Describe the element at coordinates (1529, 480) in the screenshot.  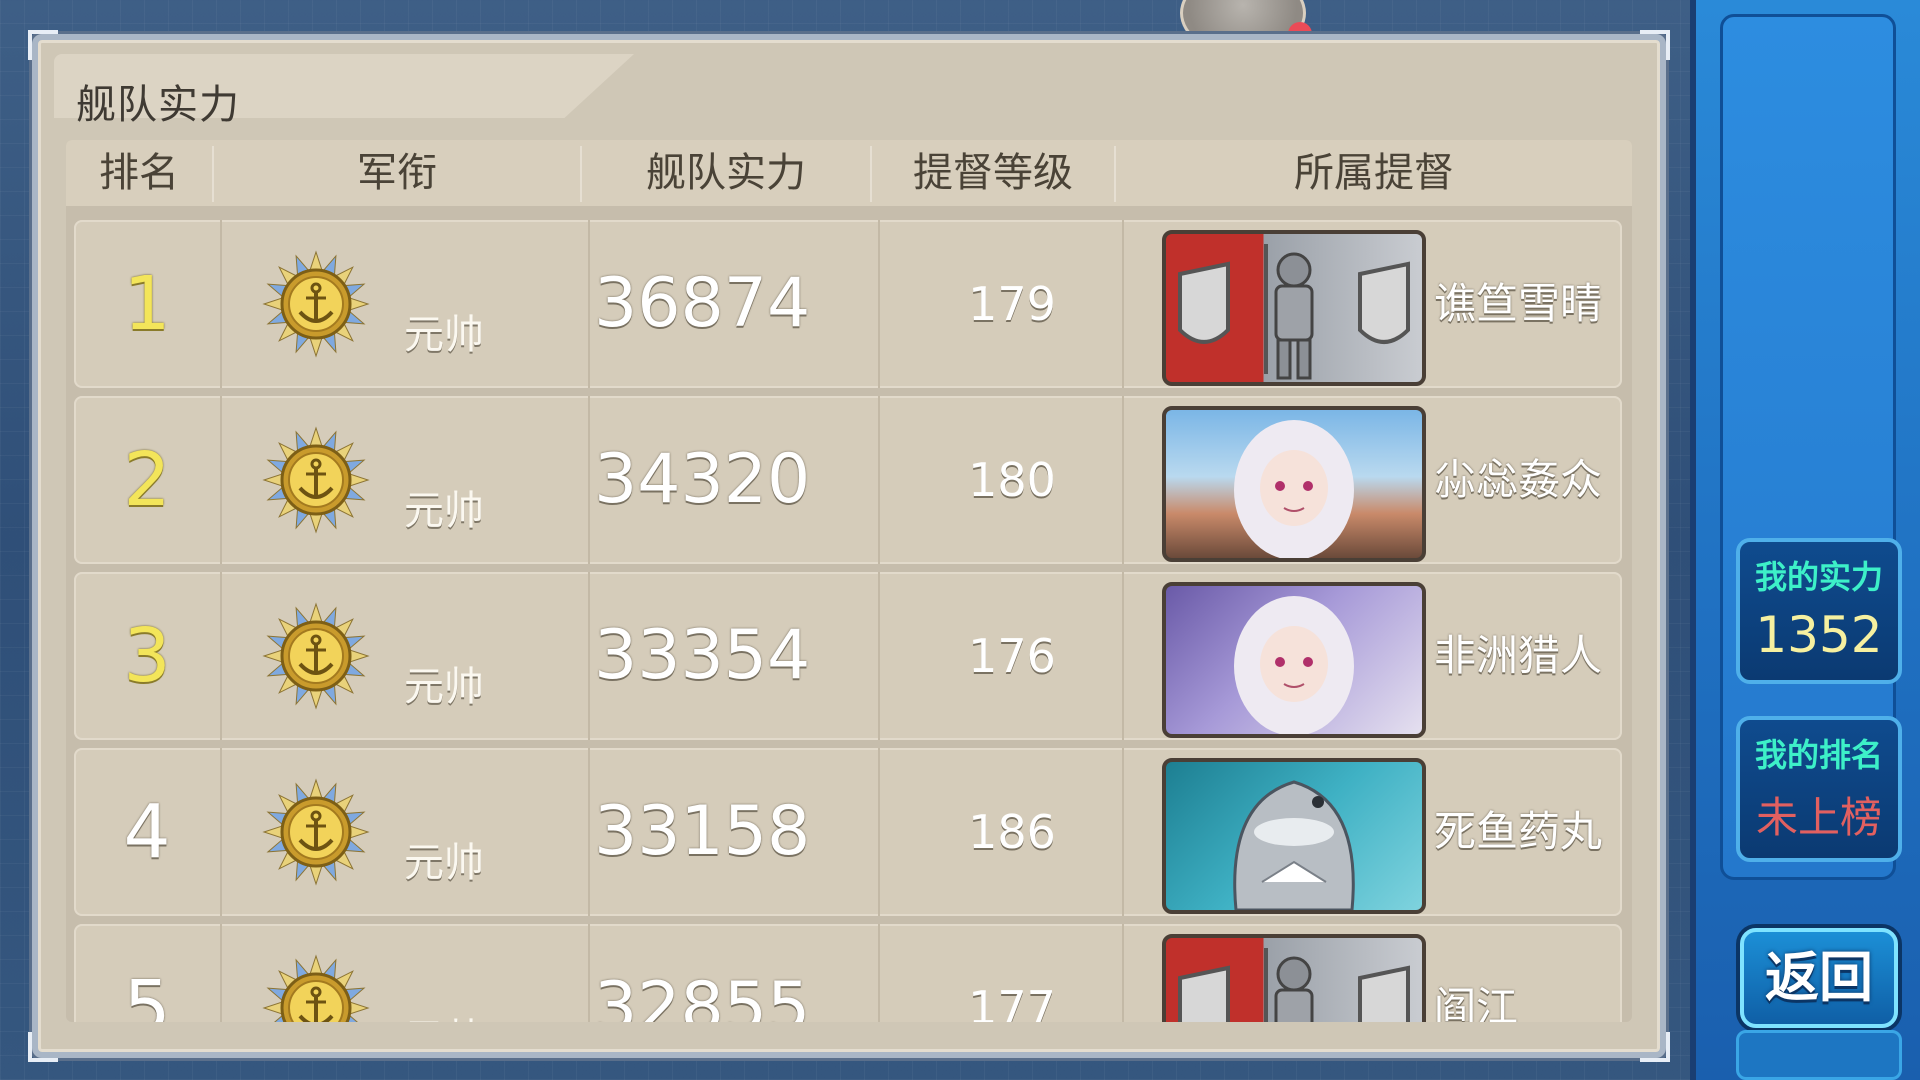
I see `admiral-name: 尛惢姦众` at that location.